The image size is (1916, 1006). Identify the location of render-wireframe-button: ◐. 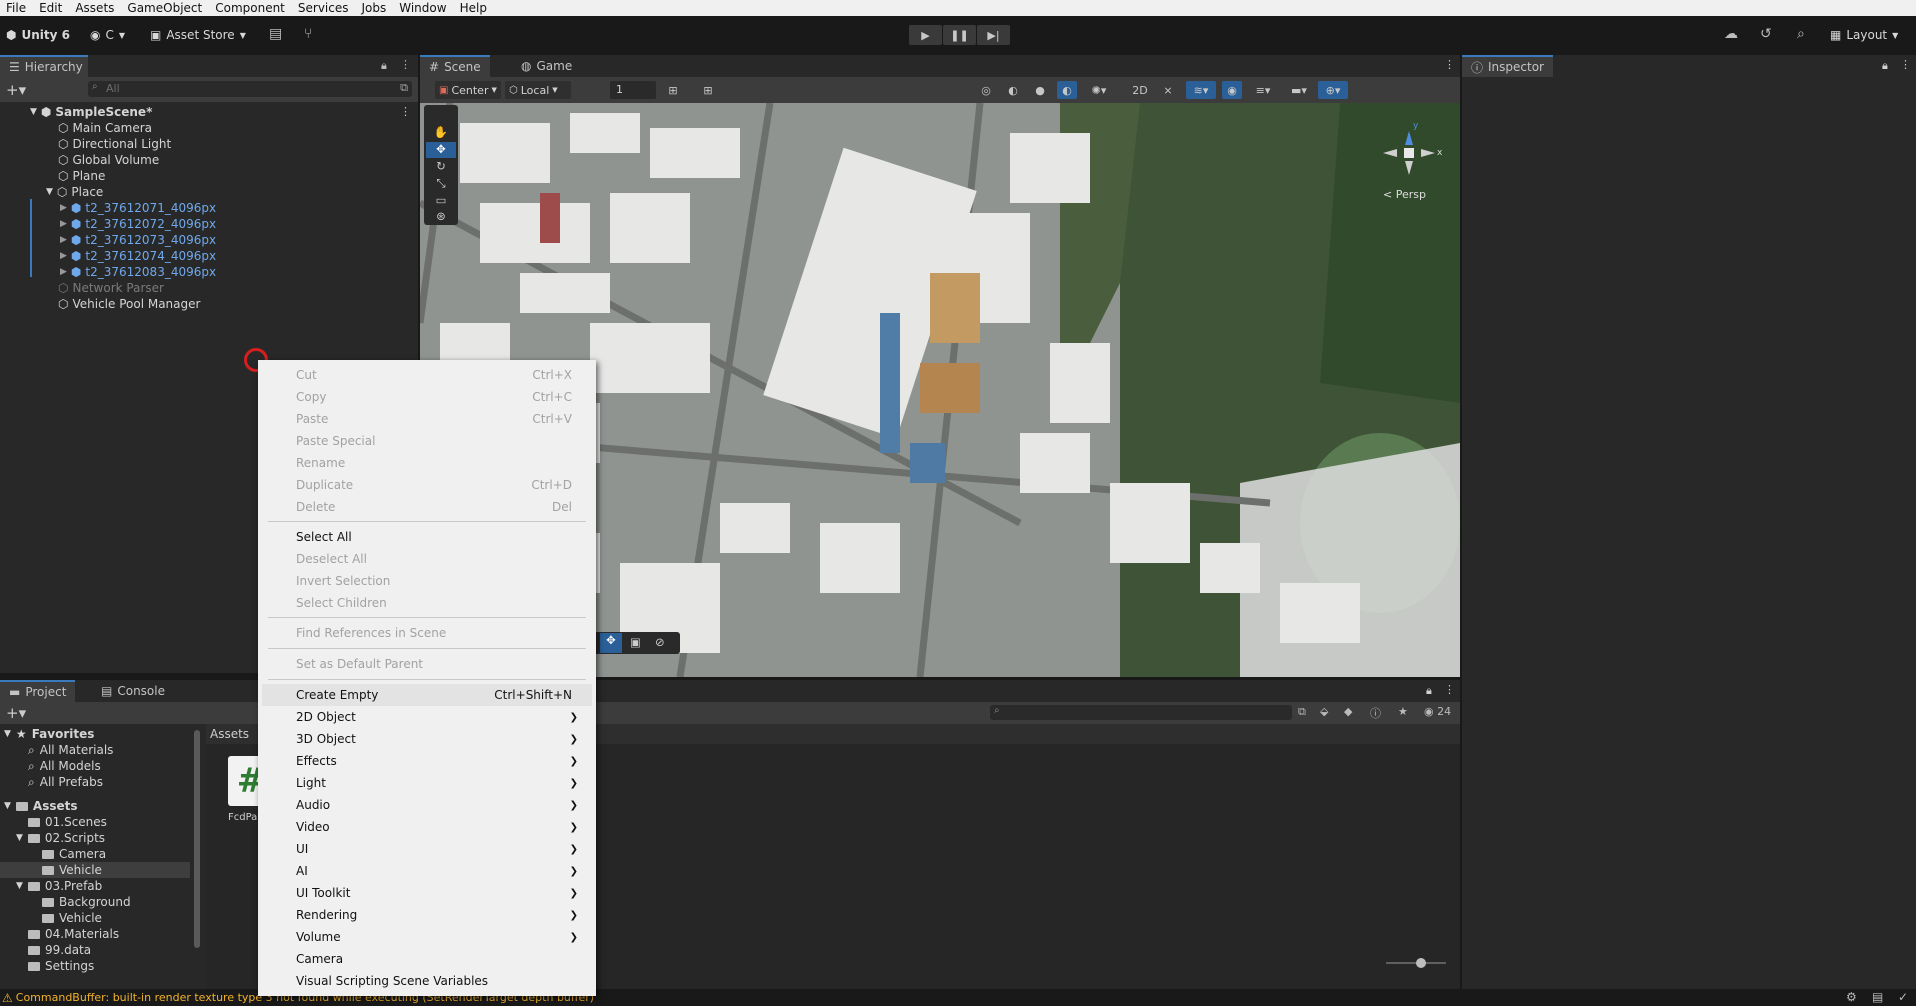
(1013, 90).